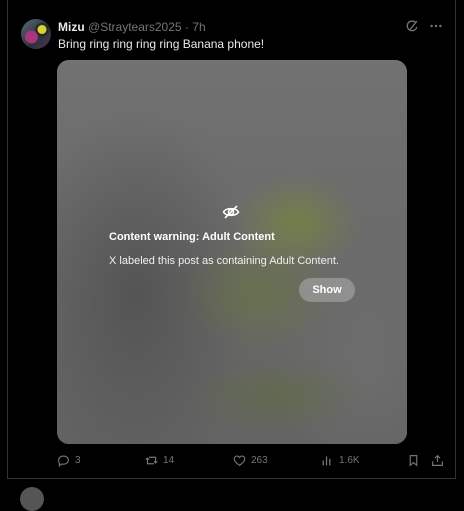 This screenshot has height=511, width=464. I want to click on reply-icon, so click(63, 460).